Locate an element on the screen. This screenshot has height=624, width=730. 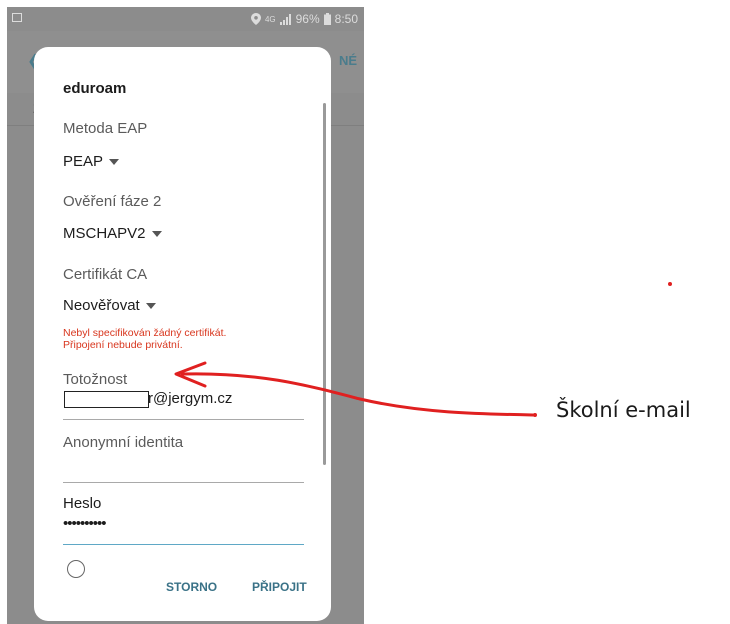
red-dot is located at coordinates (670, 284).